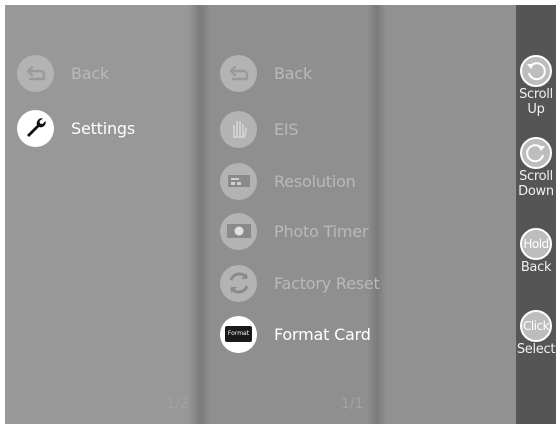 The height and width of the screenshot is (425, 560). I want to click on hold-button: Hold, so click(536, 244).